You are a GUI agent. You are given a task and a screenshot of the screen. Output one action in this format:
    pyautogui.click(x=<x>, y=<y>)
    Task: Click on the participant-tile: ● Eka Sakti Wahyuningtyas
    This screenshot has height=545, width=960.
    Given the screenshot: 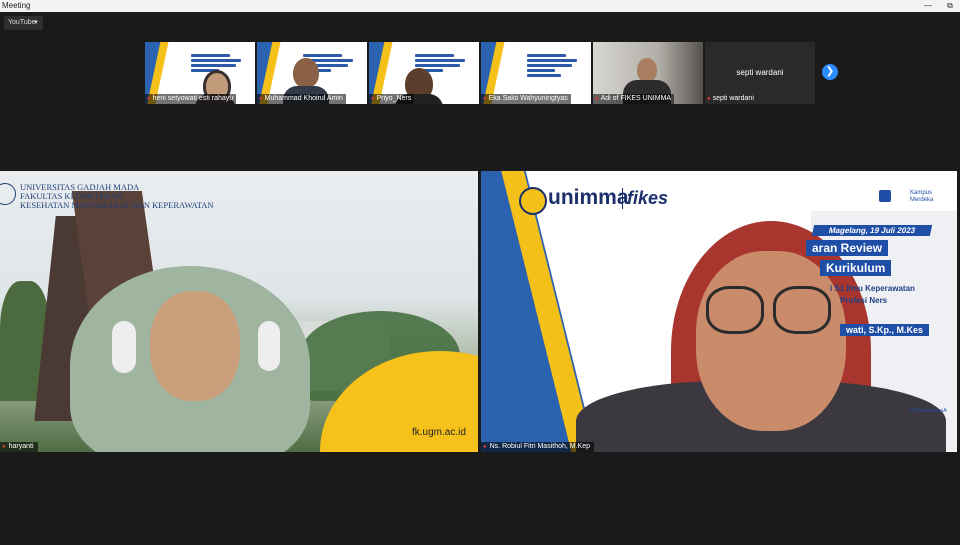 What is the action you would take?
    pyautogui.click(x=536, y=73)
    